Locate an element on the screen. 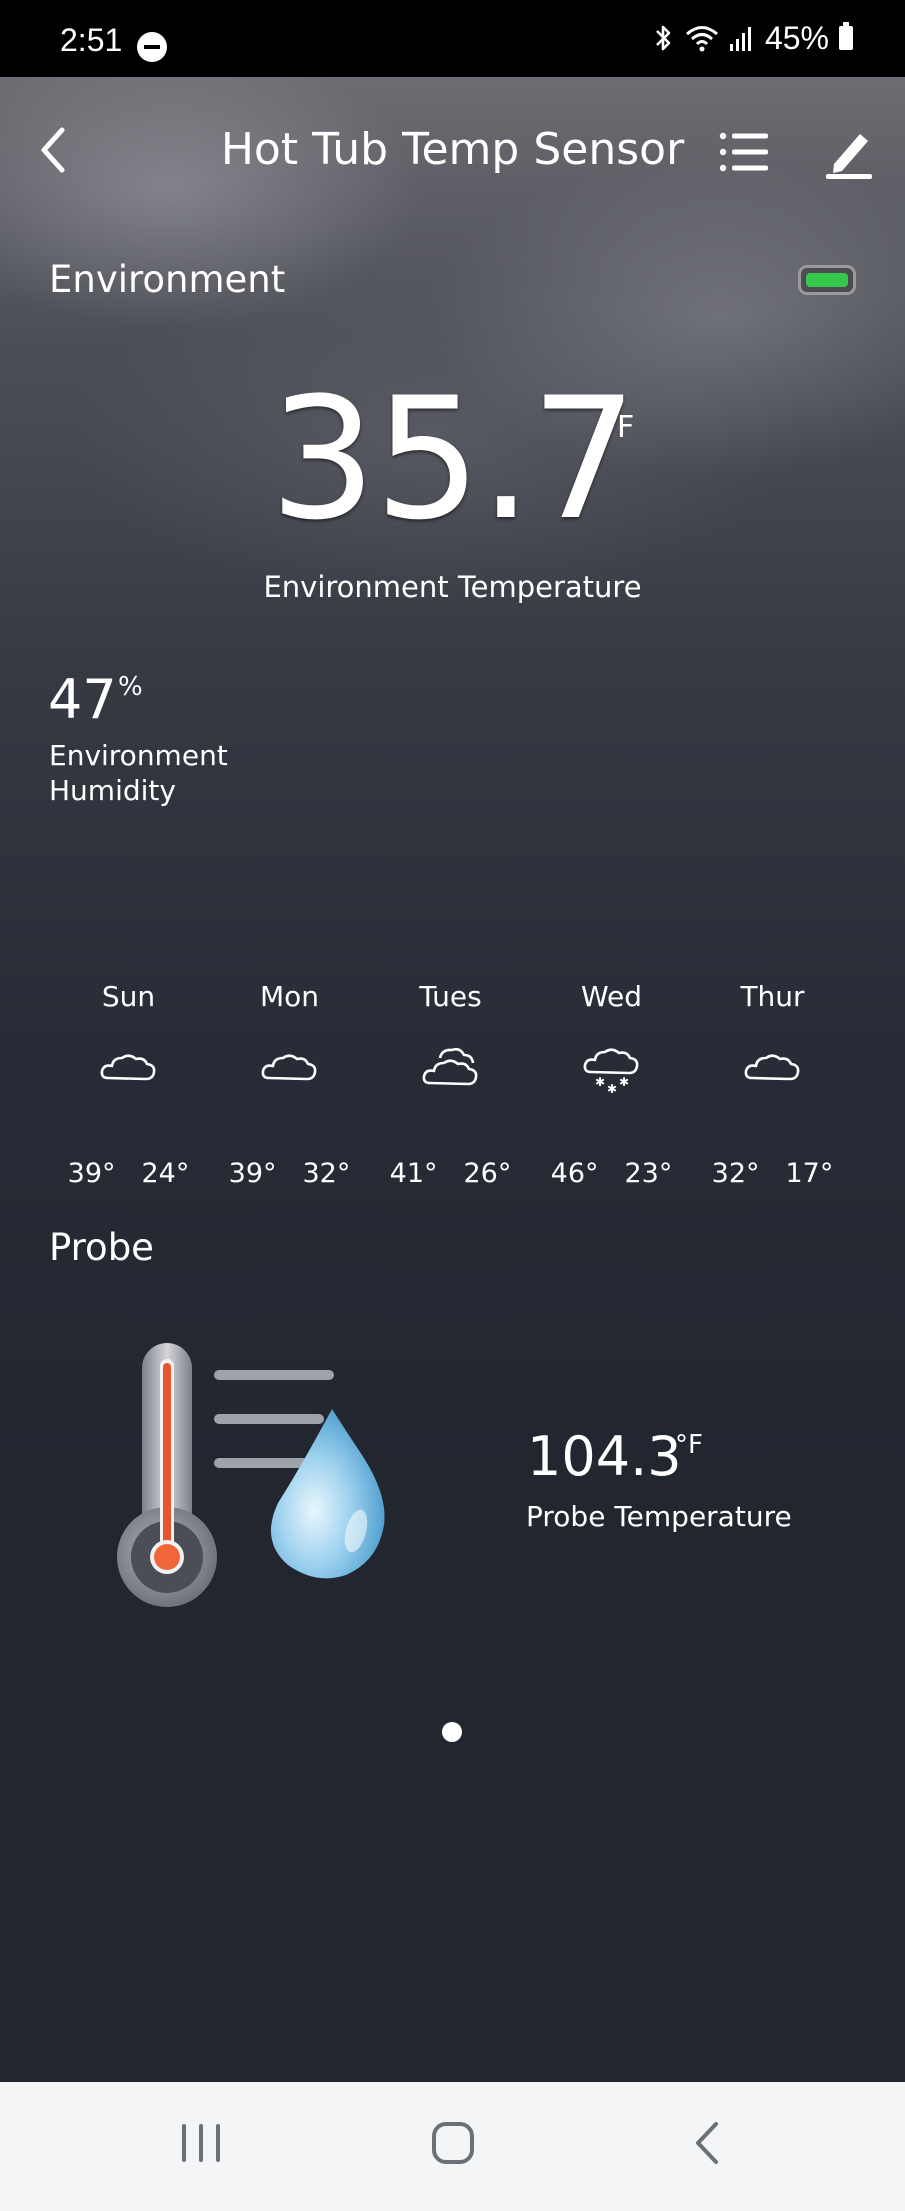  forecast-low: 24° is located at coordinates (165, 1173).